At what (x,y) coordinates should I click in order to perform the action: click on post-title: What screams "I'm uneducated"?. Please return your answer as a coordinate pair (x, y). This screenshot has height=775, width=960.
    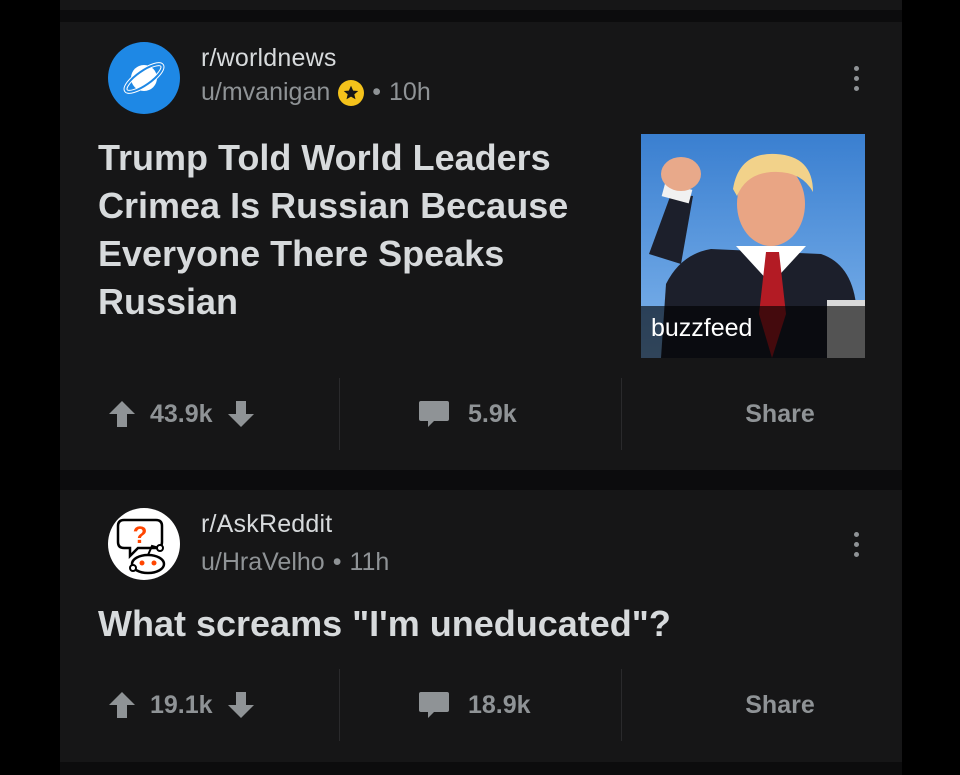
    Looking at the image, I should click on (478, 624).